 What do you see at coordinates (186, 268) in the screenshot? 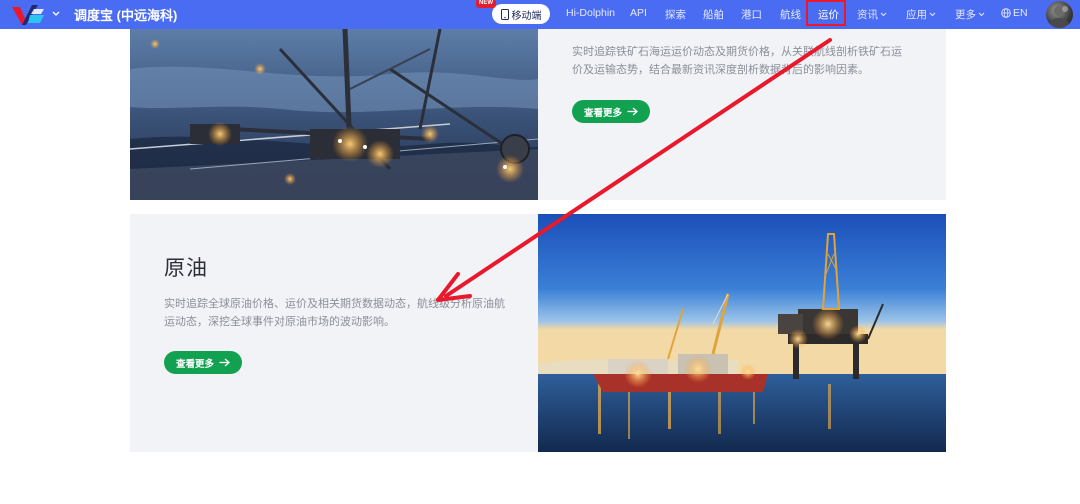
I see `crude-oil-title: 原油` at bounding box center [186, 268].